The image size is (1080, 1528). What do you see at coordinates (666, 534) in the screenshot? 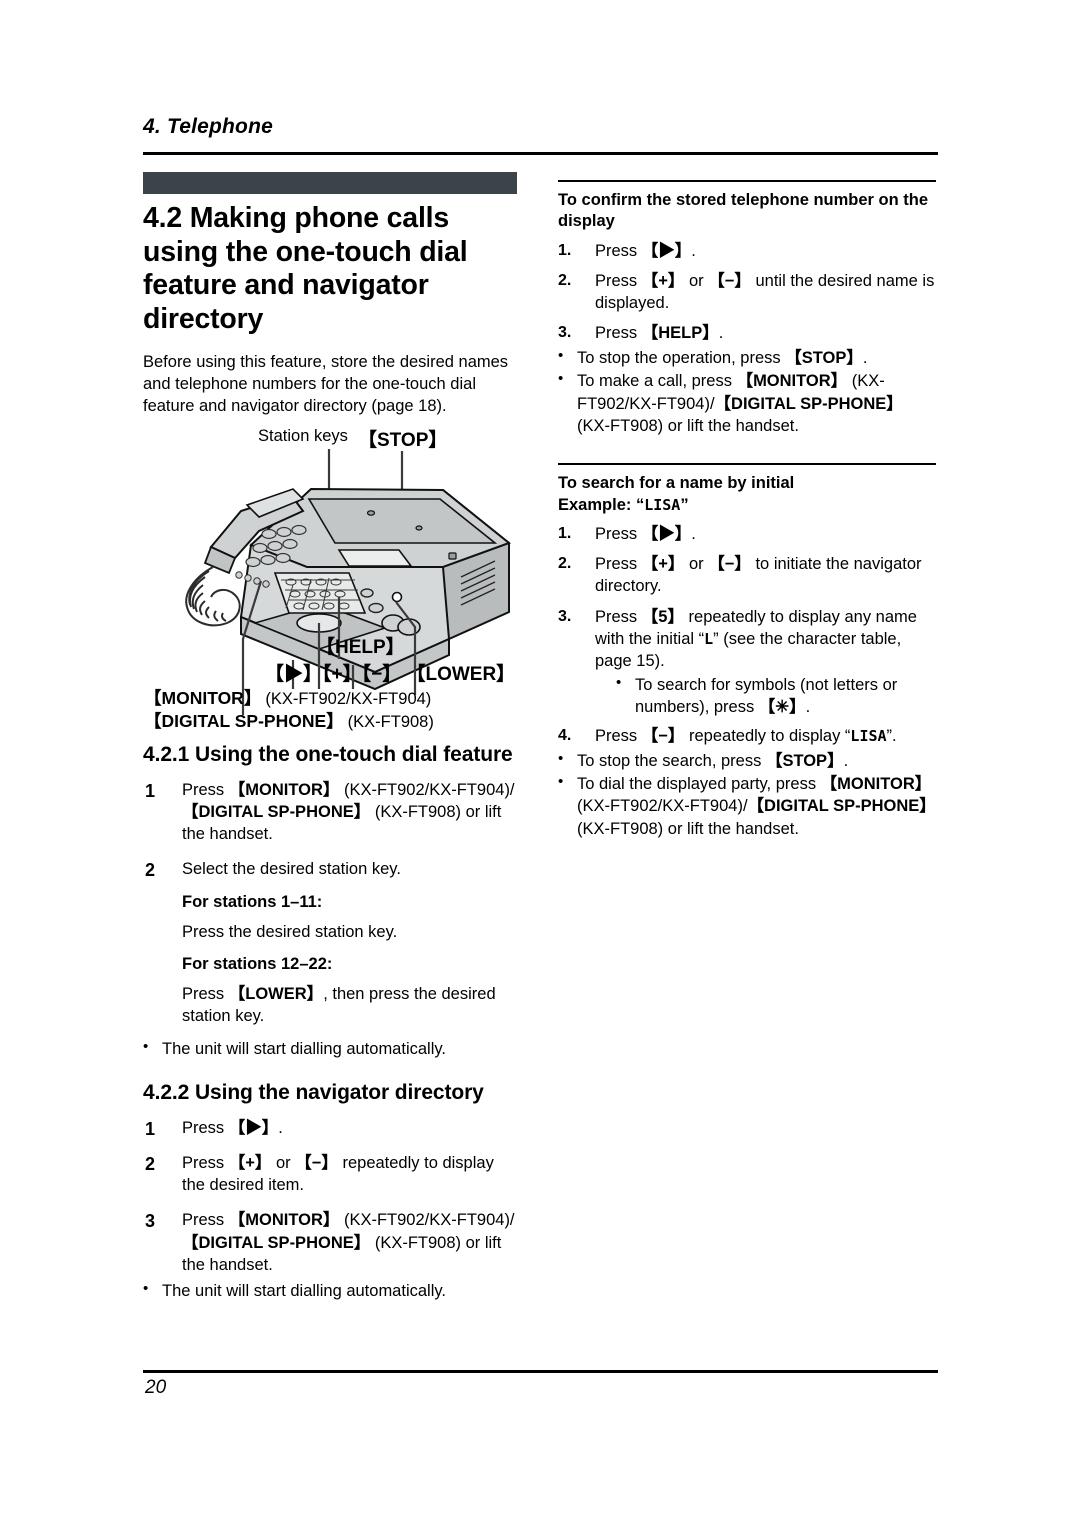
I see `right-arrow-key-inline: 【▶】` at bounding box center [666, 534].